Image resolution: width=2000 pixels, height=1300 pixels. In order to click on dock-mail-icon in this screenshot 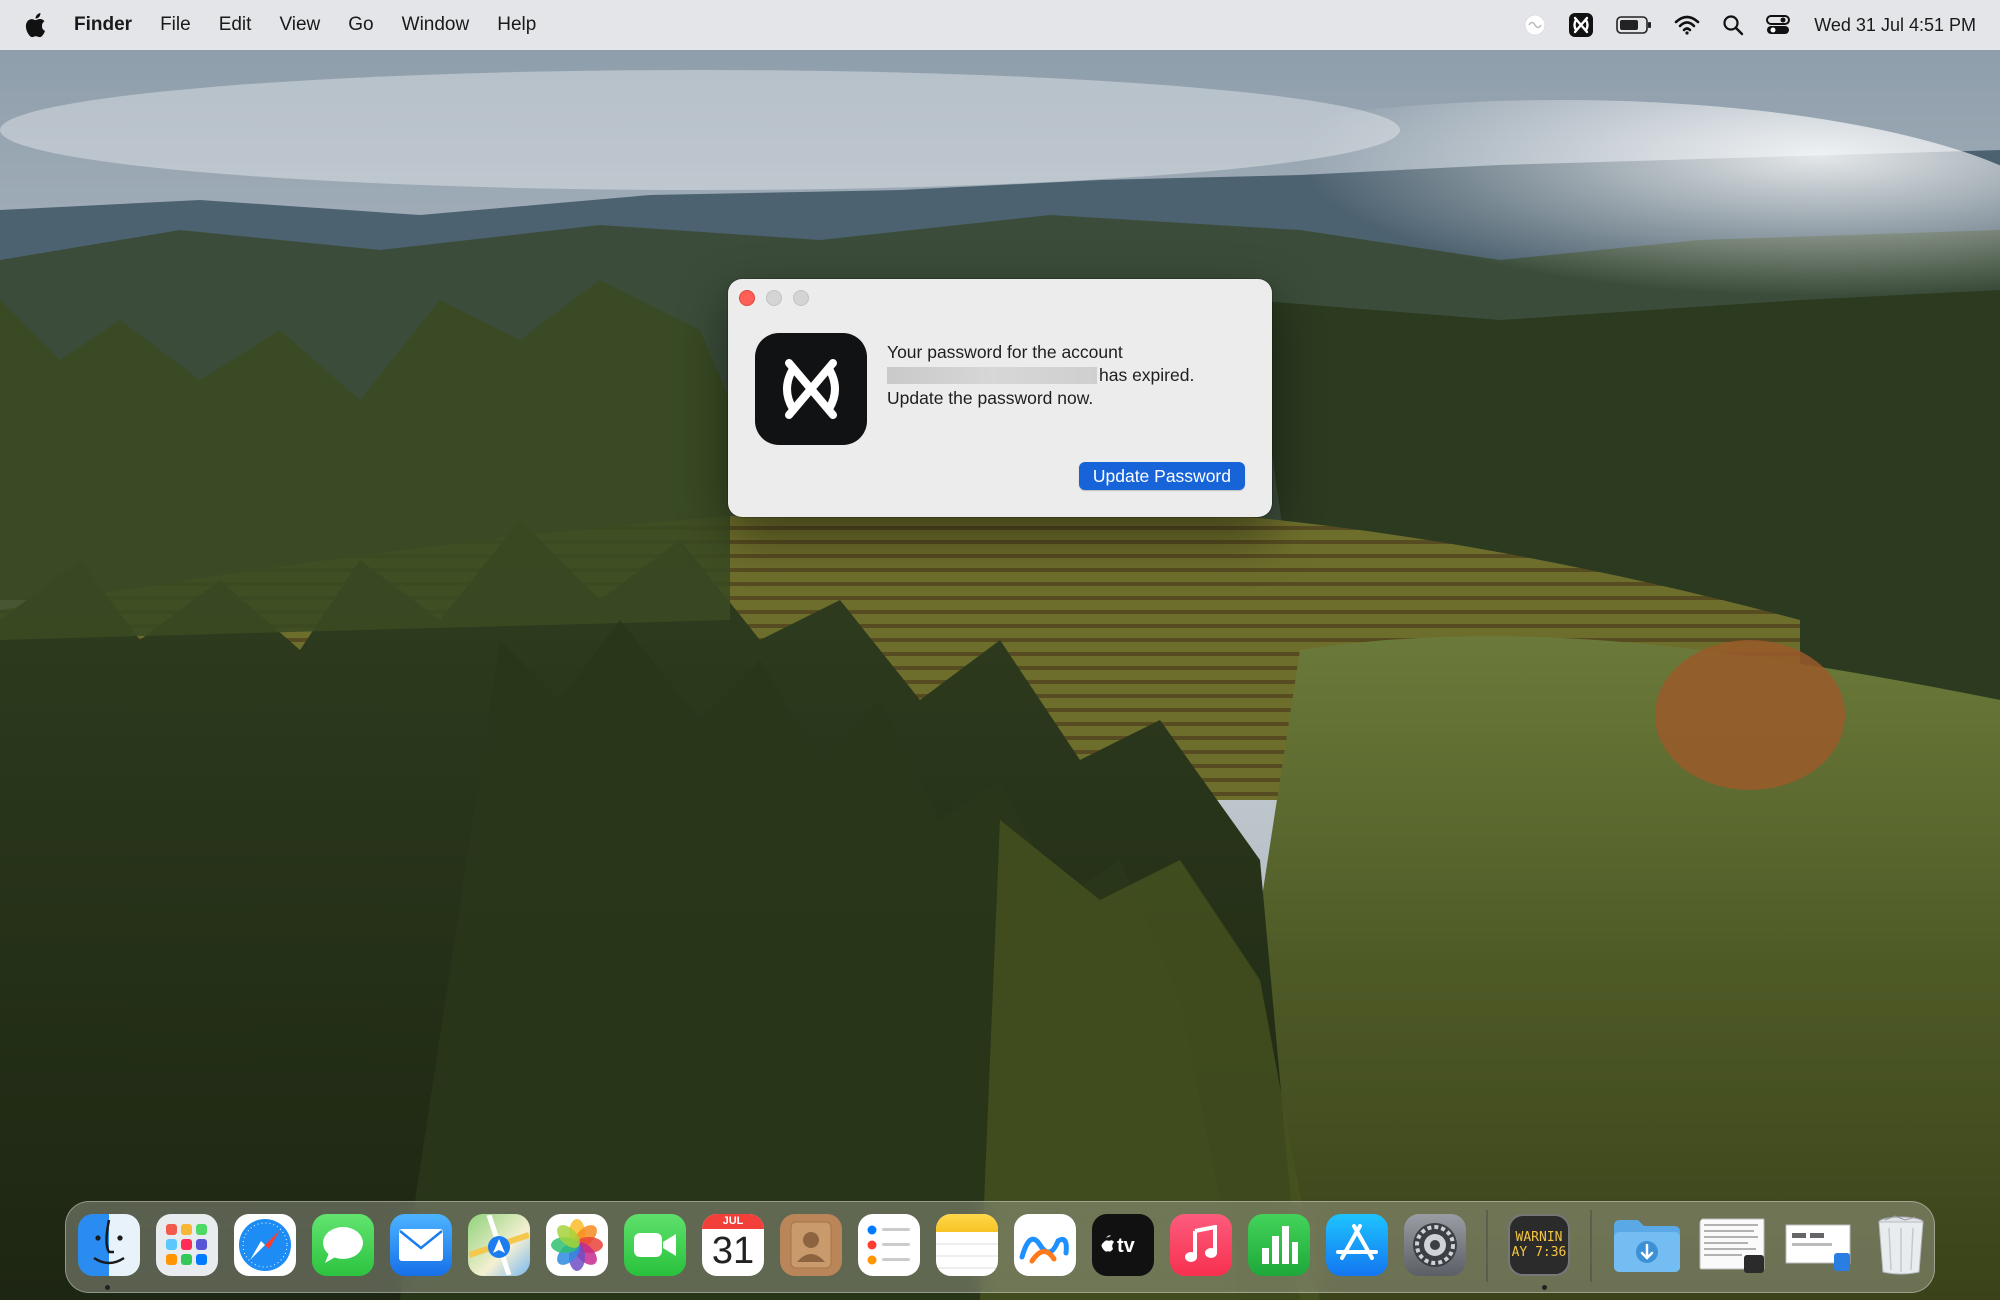, I will do `click(421, 1245)`.